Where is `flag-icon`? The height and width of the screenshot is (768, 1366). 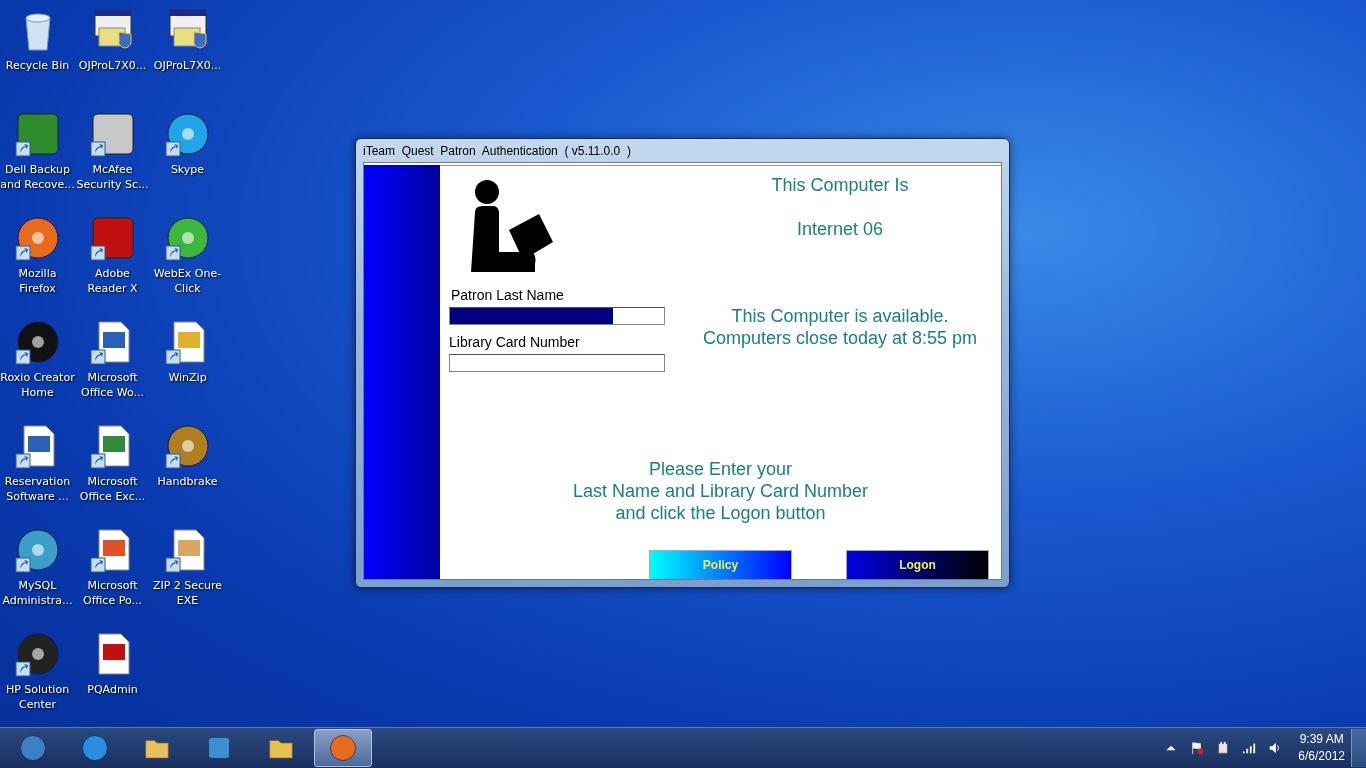
flag-icon is located at coordinates (1197, 748).